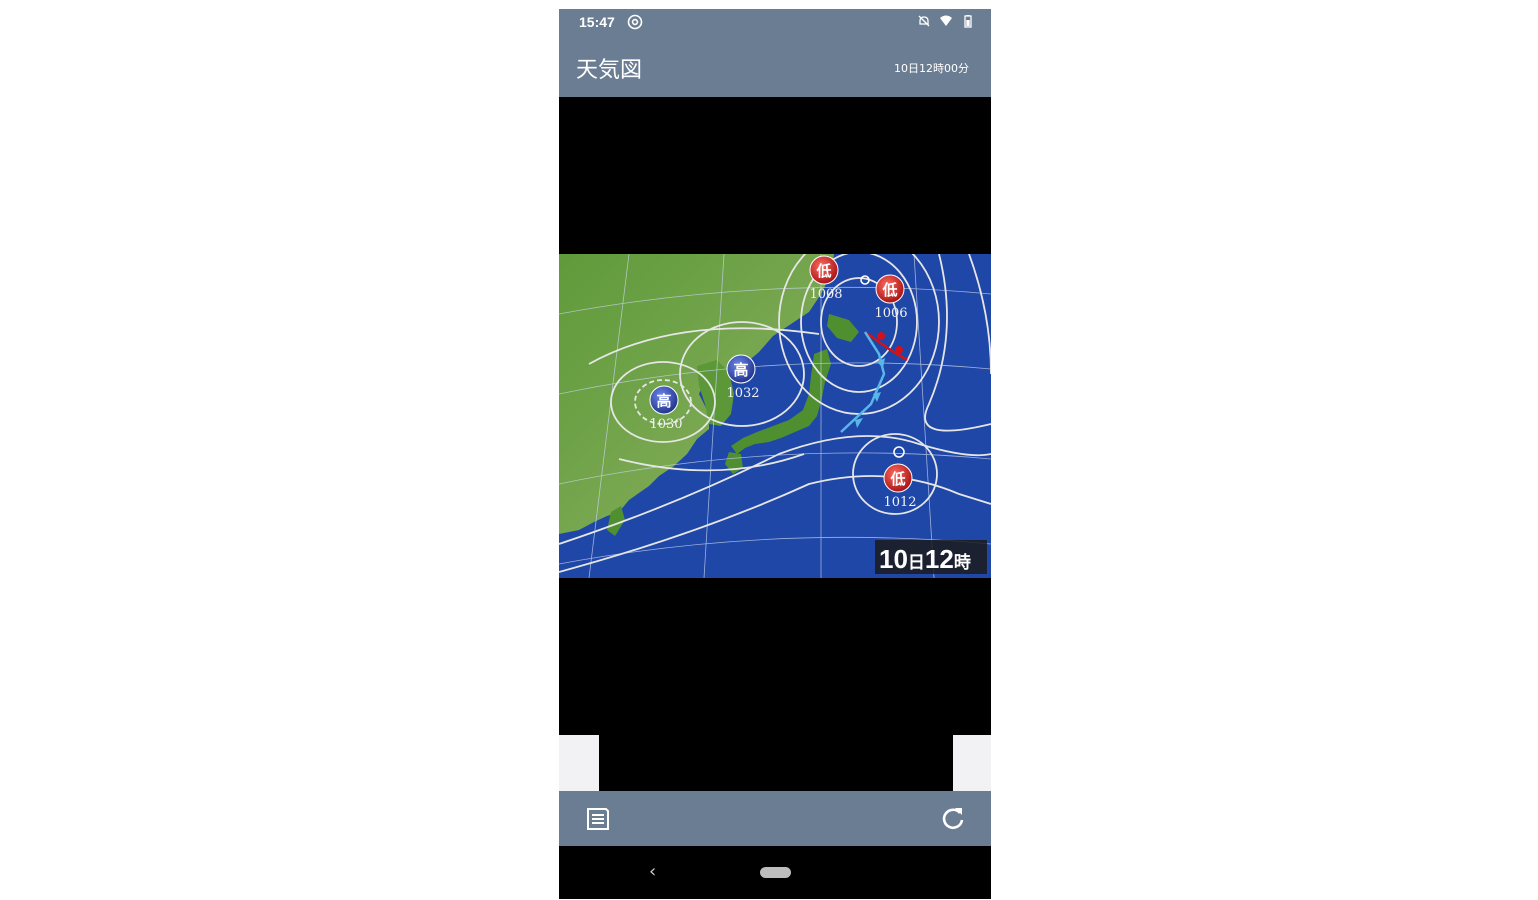  I want to click on map-timestamp: 10日12時00分, so click(931, 68).